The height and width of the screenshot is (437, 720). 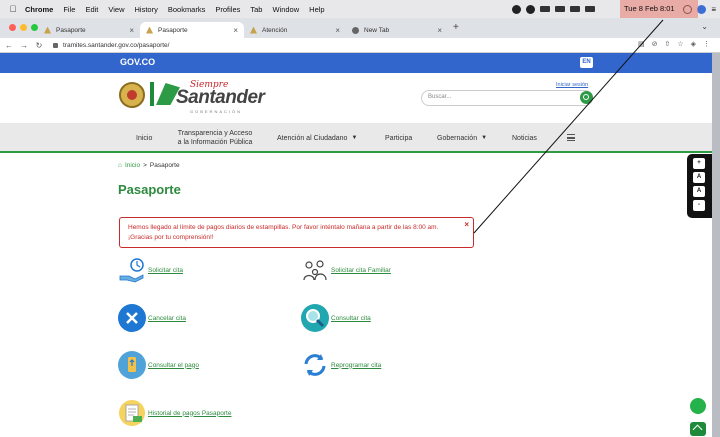 What do you see at coordinates (356, 365) in the screenshot?
I see `reprogramar-cita-label: Reprogramar cita` at bounding box center [356, 365].